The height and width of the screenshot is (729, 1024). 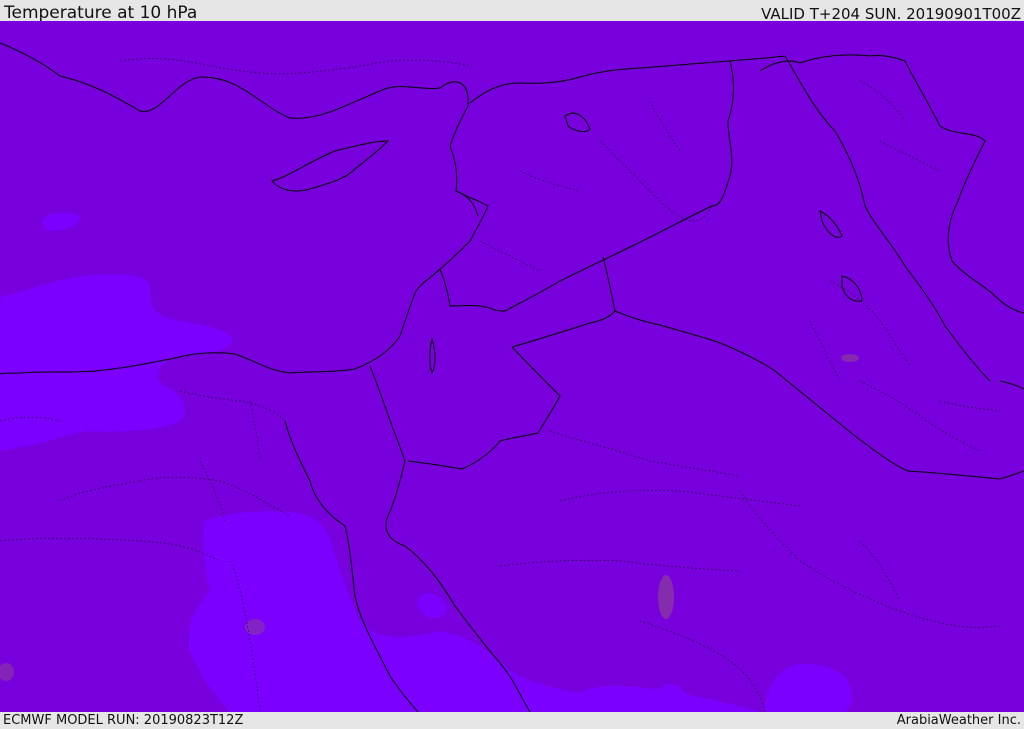 I want to click on model-run-label: ECMWF MODEL RUN: 20190823T12Z, so click(x=123, y=720).